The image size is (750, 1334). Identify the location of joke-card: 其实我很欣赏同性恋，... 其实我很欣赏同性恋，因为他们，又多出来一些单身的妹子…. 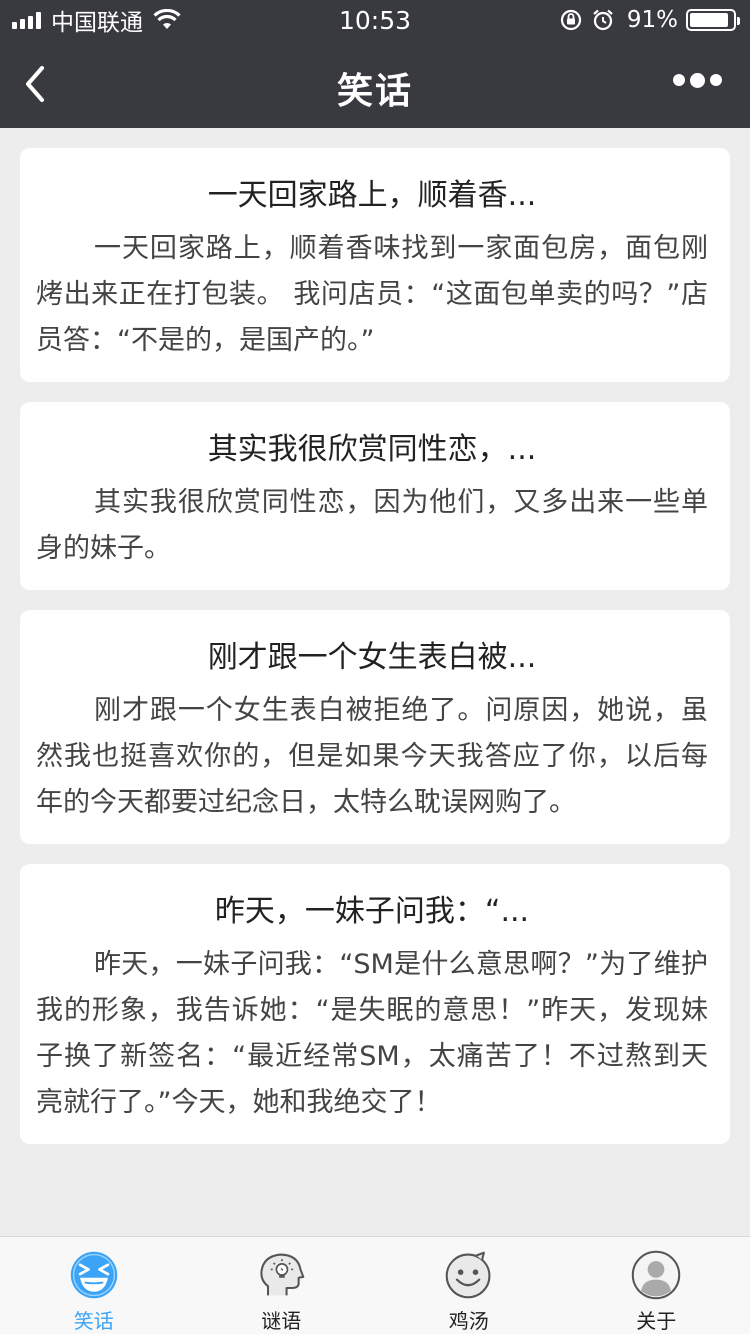
(375, 496).